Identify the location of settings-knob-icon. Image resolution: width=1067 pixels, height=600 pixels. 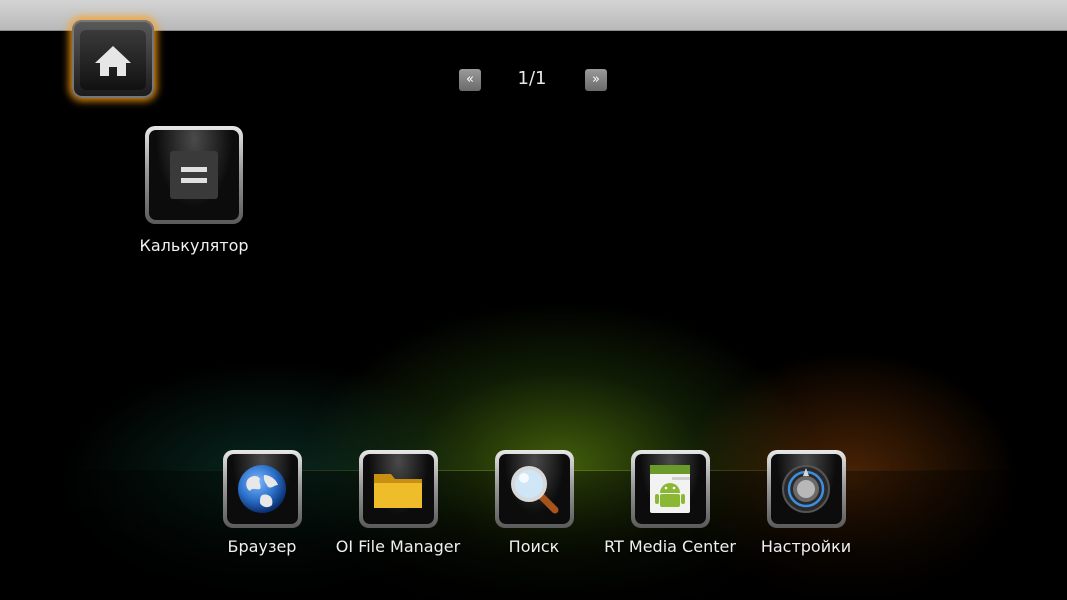
(806, 489).